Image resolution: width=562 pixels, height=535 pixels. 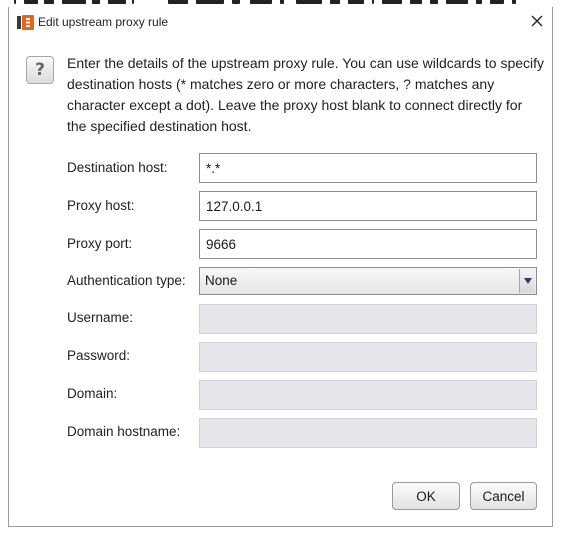 What do you see at coordinates (99, 355) in the screenshot?
I see `password-label: Password:` at bounding box center [99, 355].